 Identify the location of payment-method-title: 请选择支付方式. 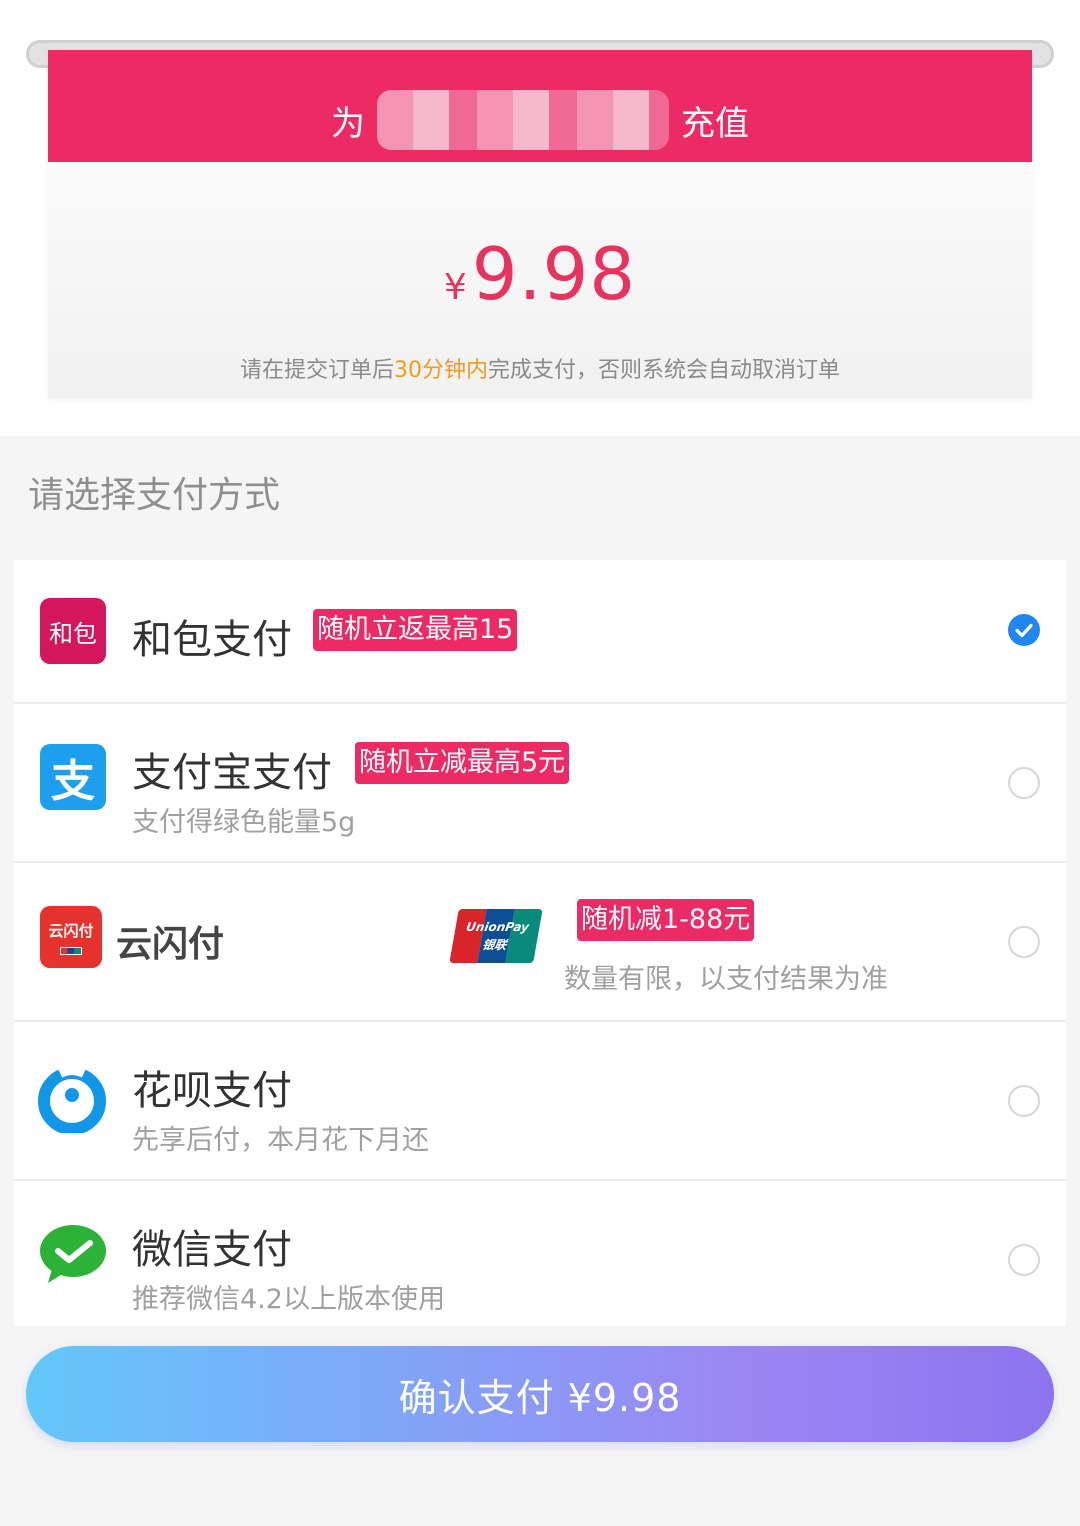
(154, 495).